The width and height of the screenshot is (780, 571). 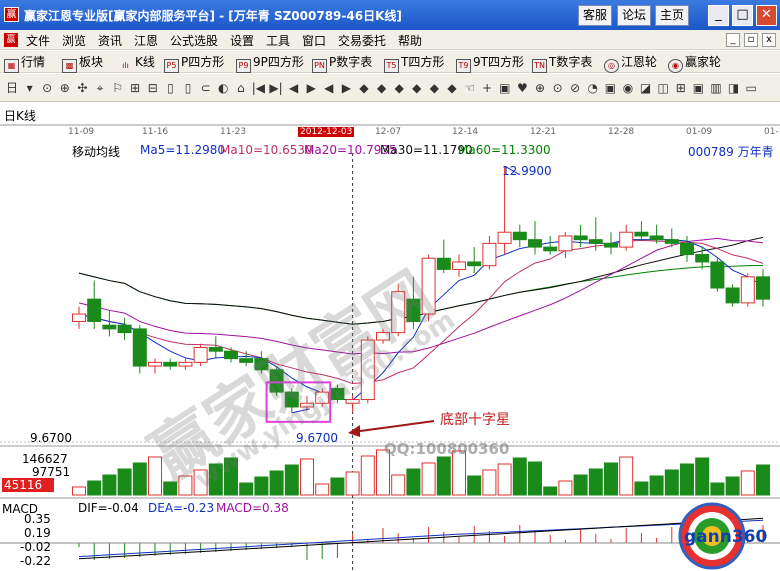 What do you see at coordinates (153, 88) in the screenshot?
I see `drawing-tool-icon: ⊟` at bounding box center [153, 88].